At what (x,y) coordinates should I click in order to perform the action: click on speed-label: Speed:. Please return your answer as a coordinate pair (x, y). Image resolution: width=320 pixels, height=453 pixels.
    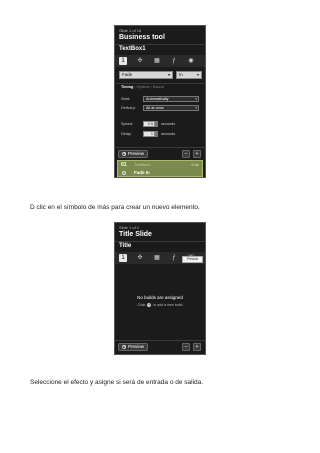
    Looking at the image, I should click on (127, 124).